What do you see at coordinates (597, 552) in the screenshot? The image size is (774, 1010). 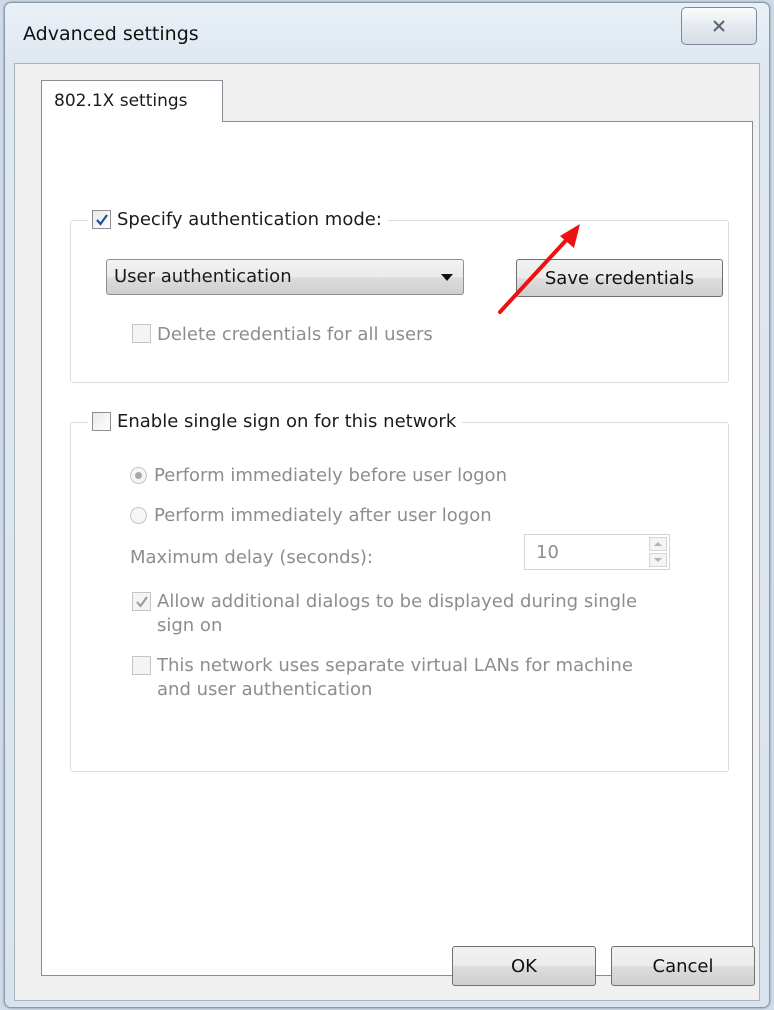 I see `maximum-delay-stepper: 10` at bounding box center [597, 552].